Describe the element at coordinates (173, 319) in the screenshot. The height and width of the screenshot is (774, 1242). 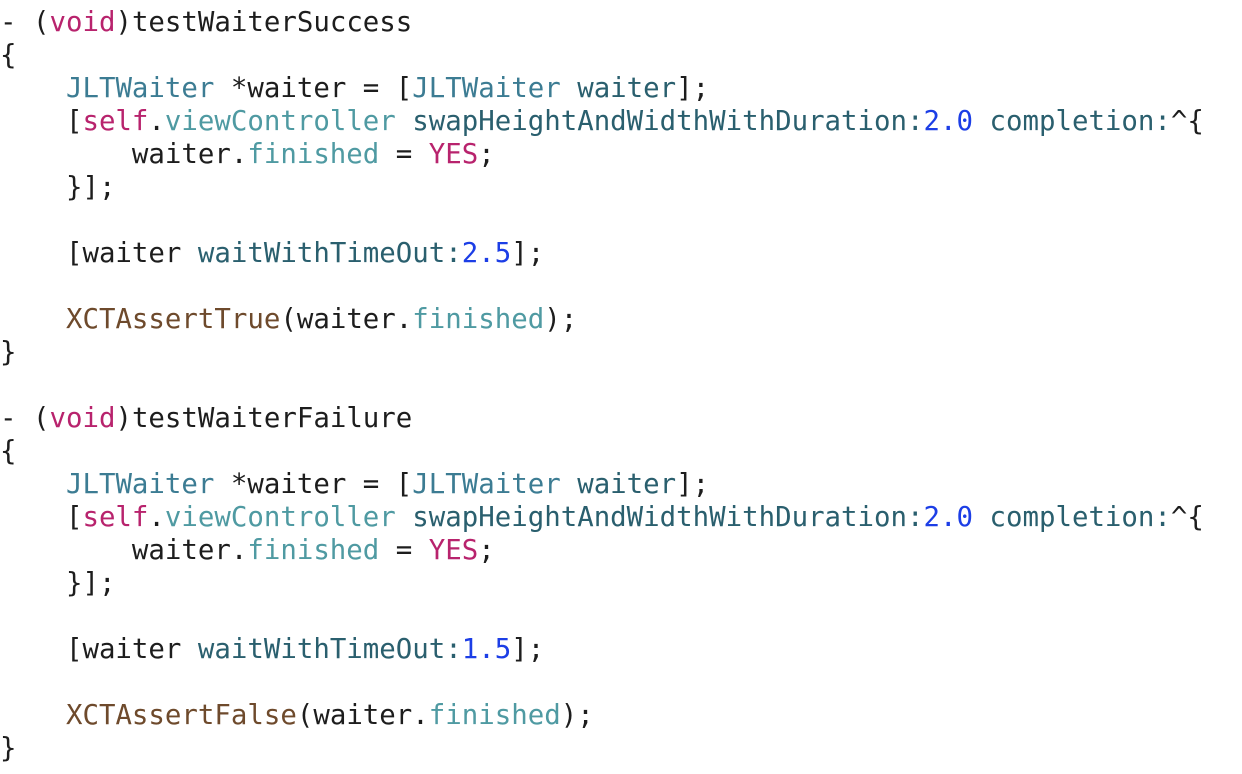
I see `code-token-macro: XCTAssertTrue` at that location.